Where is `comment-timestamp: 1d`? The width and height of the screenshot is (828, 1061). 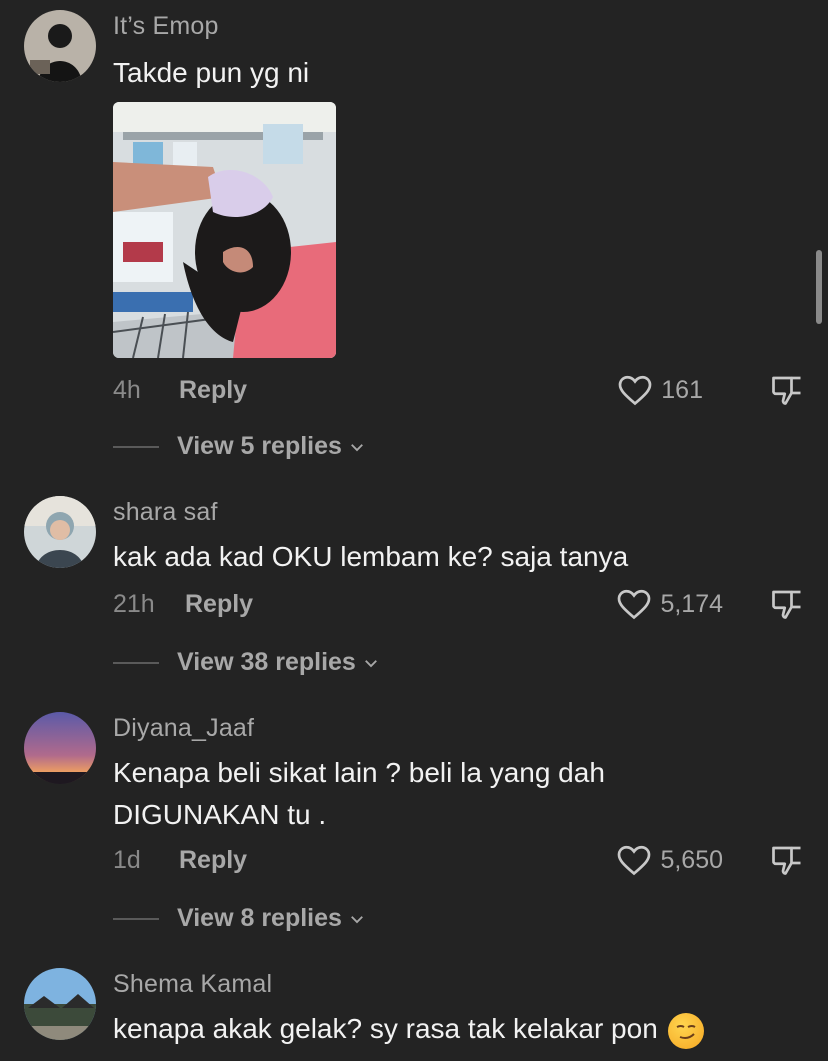 comment-timestamp: 1d is located at coordinates (127, 860).